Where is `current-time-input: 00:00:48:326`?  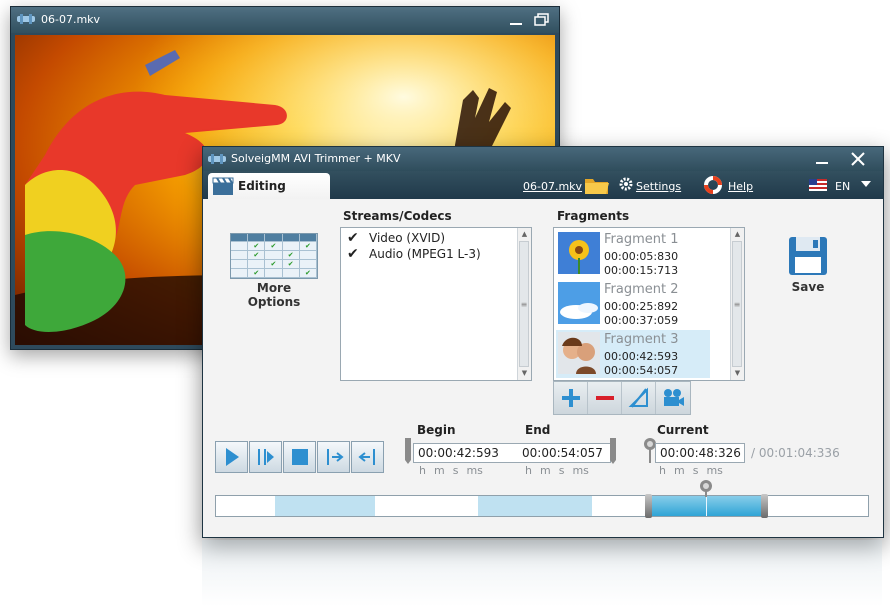 current-time-input: 00:00:48:326 is located at coordinates (700, 453).